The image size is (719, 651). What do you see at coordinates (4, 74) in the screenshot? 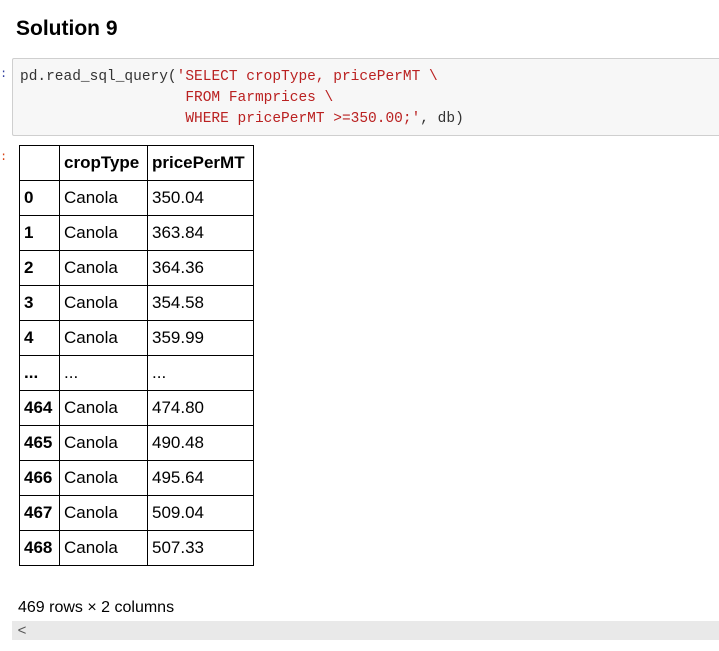
I see `input-prompt: :` at bounding box center [4, 74].